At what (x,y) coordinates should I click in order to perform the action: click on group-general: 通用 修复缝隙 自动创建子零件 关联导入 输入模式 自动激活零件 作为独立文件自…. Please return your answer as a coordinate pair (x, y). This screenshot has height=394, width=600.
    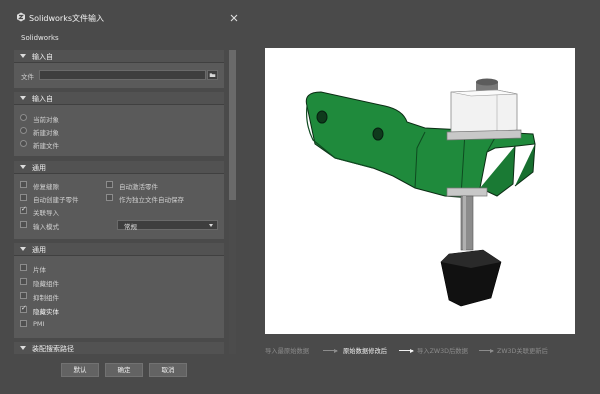
    Looking at the image, I should click on (119, 200).